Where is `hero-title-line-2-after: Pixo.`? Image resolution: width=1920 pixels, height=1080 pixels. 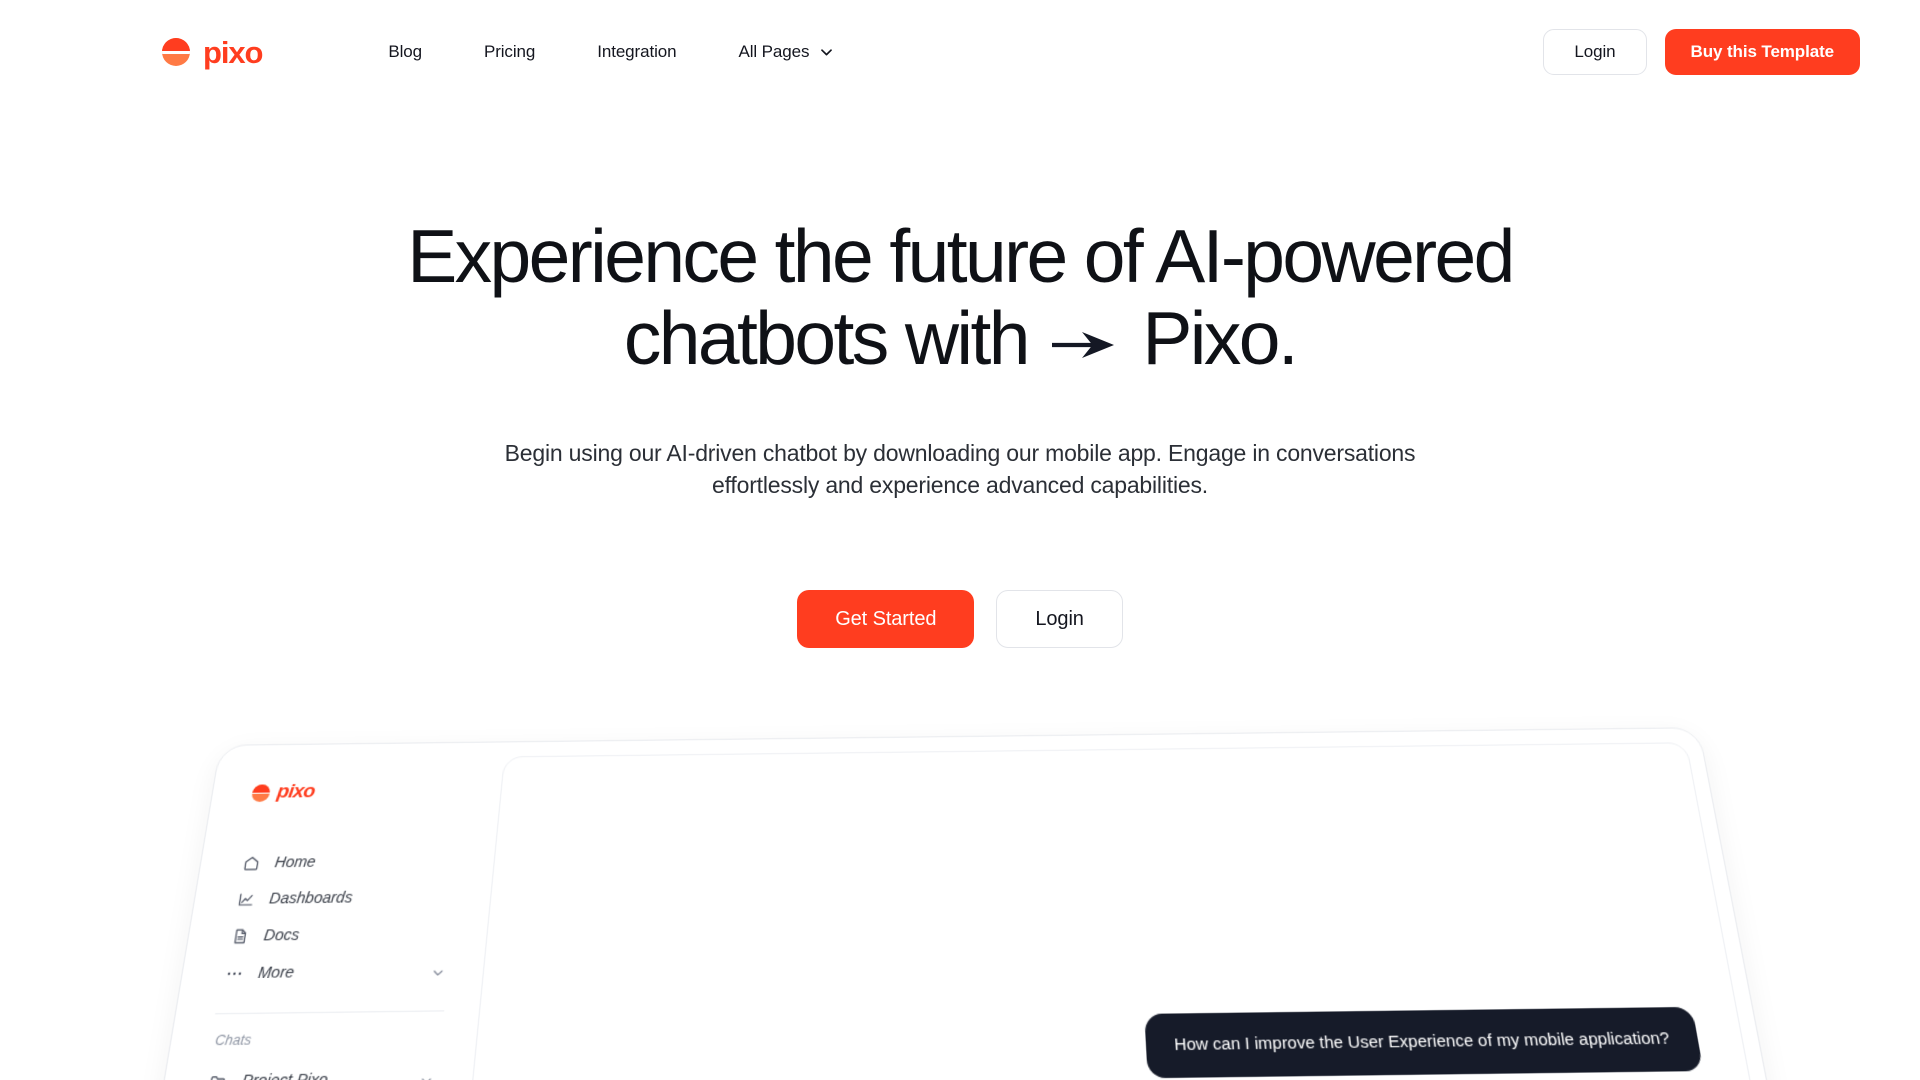
hero-title-line-2-after: Pixo. is located at coordinates (1220, 337).